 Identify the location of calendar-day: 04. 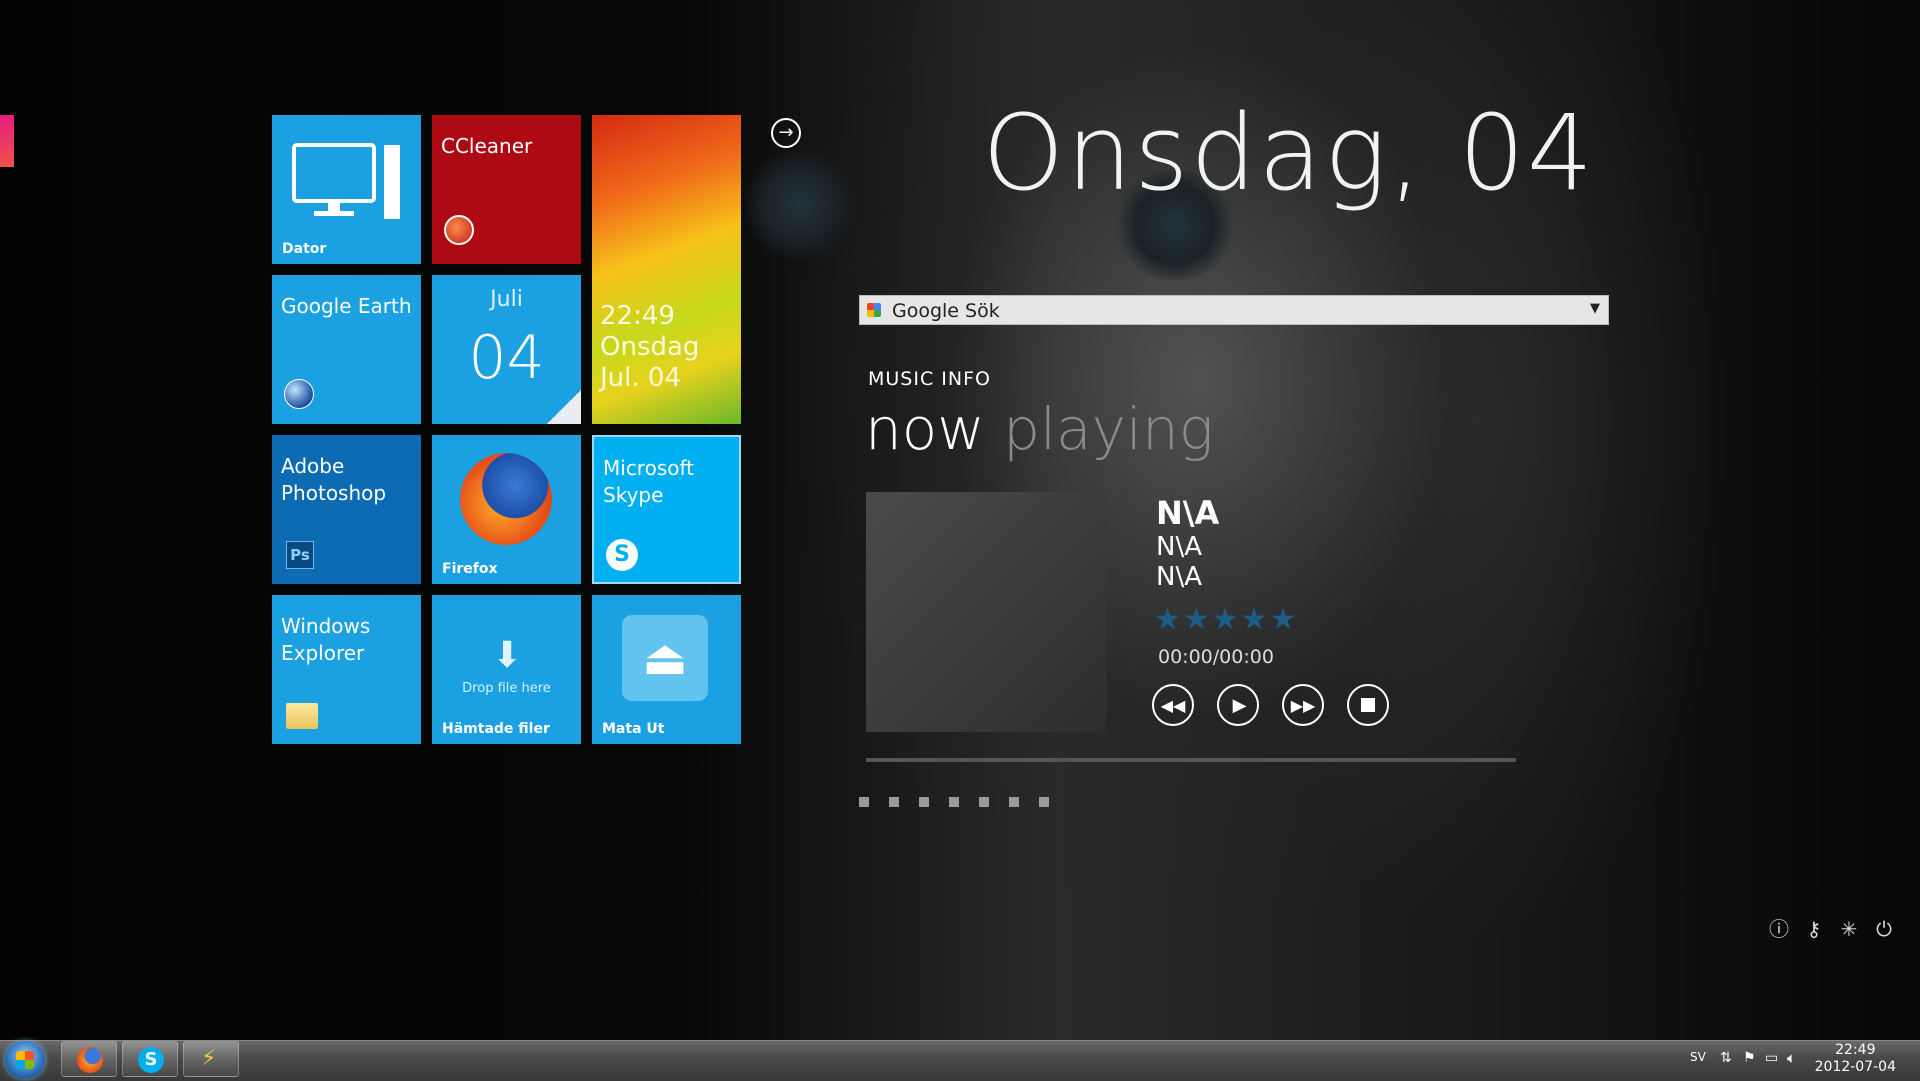
(506, 358).